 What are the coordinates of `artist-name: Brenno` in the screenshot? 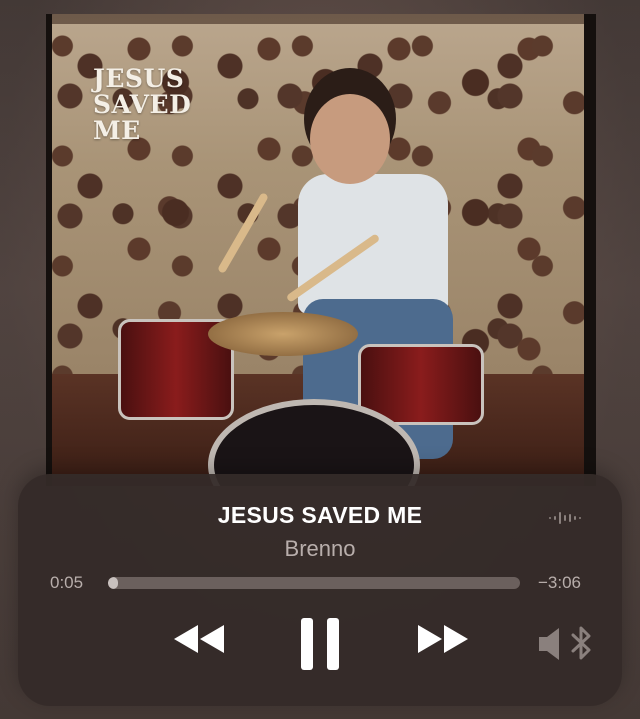 It's located at (320, 549).